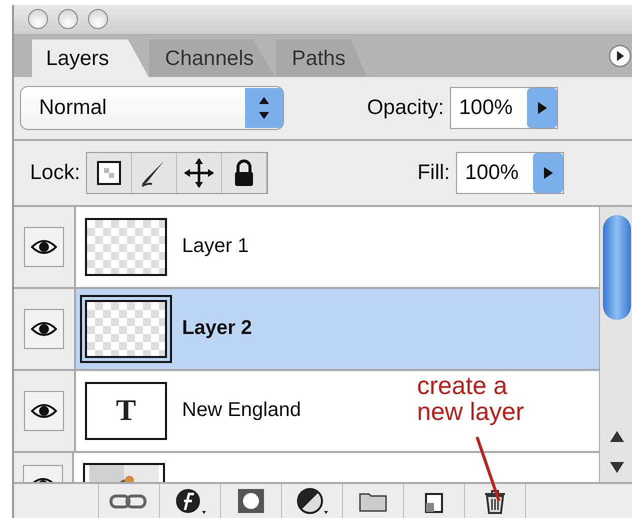 The width and height of the screenshot is (632, 518). I want to click on layer-name: New England, so click(241, 410).